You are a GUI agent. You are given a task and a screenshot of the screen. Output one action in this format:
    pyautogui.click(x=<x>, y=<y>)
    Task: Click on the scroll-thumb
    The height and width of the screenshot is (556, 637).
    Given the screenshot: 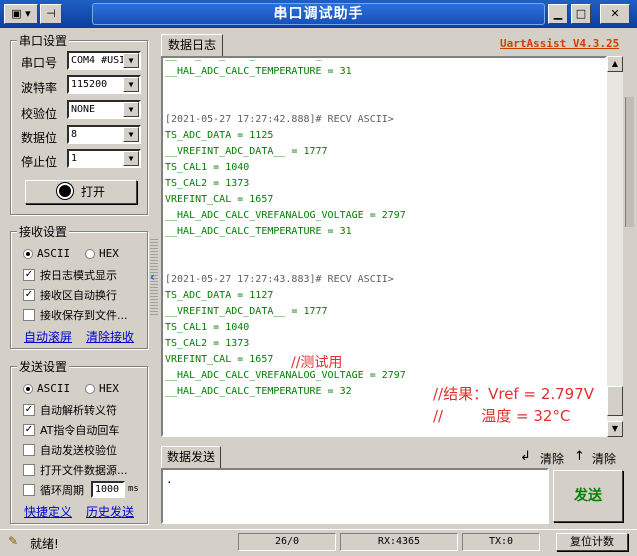 What is the action you would take?
    pyautogui.click(x=615, y=401)
    